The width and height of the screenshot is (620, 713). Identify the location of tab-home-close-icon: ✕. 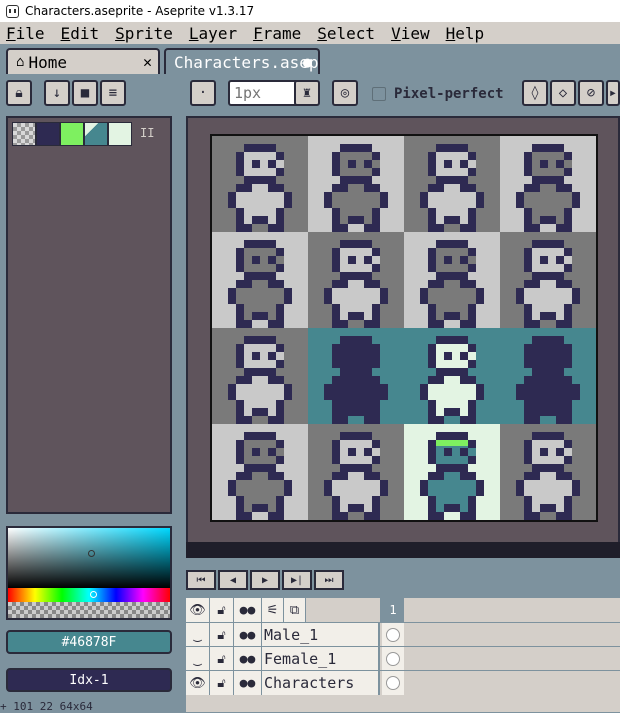
(147, 62).